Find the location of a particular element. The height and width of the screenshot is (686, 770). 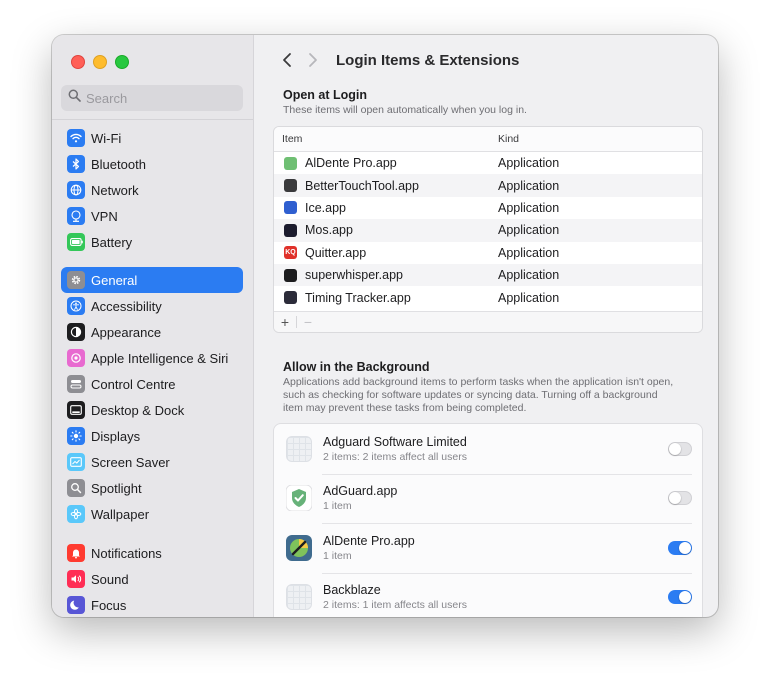

sidebar-item-label: Sound is located at coordinates (110, 579).